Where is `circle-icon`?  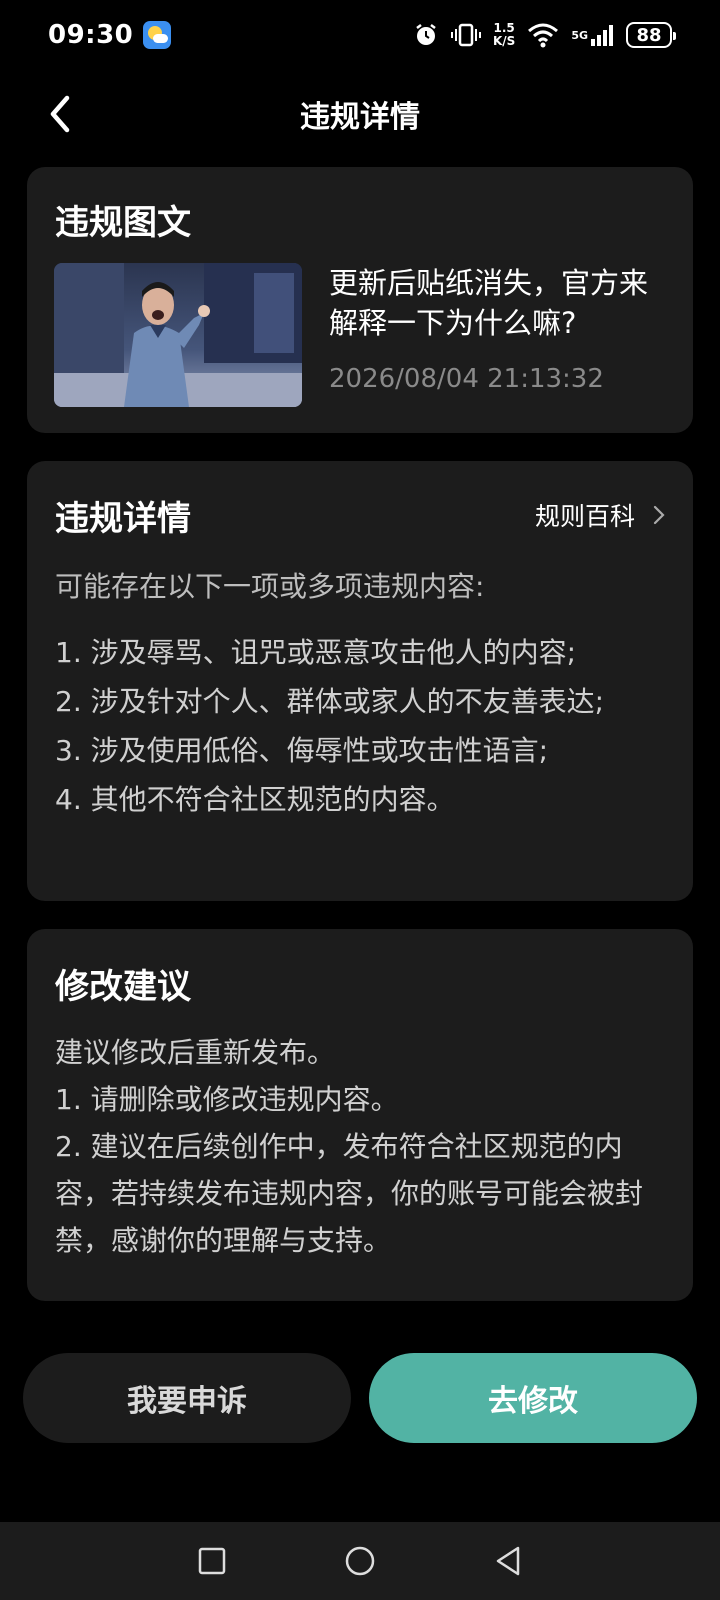
circle-icon is located at coordinates (360, 1561).